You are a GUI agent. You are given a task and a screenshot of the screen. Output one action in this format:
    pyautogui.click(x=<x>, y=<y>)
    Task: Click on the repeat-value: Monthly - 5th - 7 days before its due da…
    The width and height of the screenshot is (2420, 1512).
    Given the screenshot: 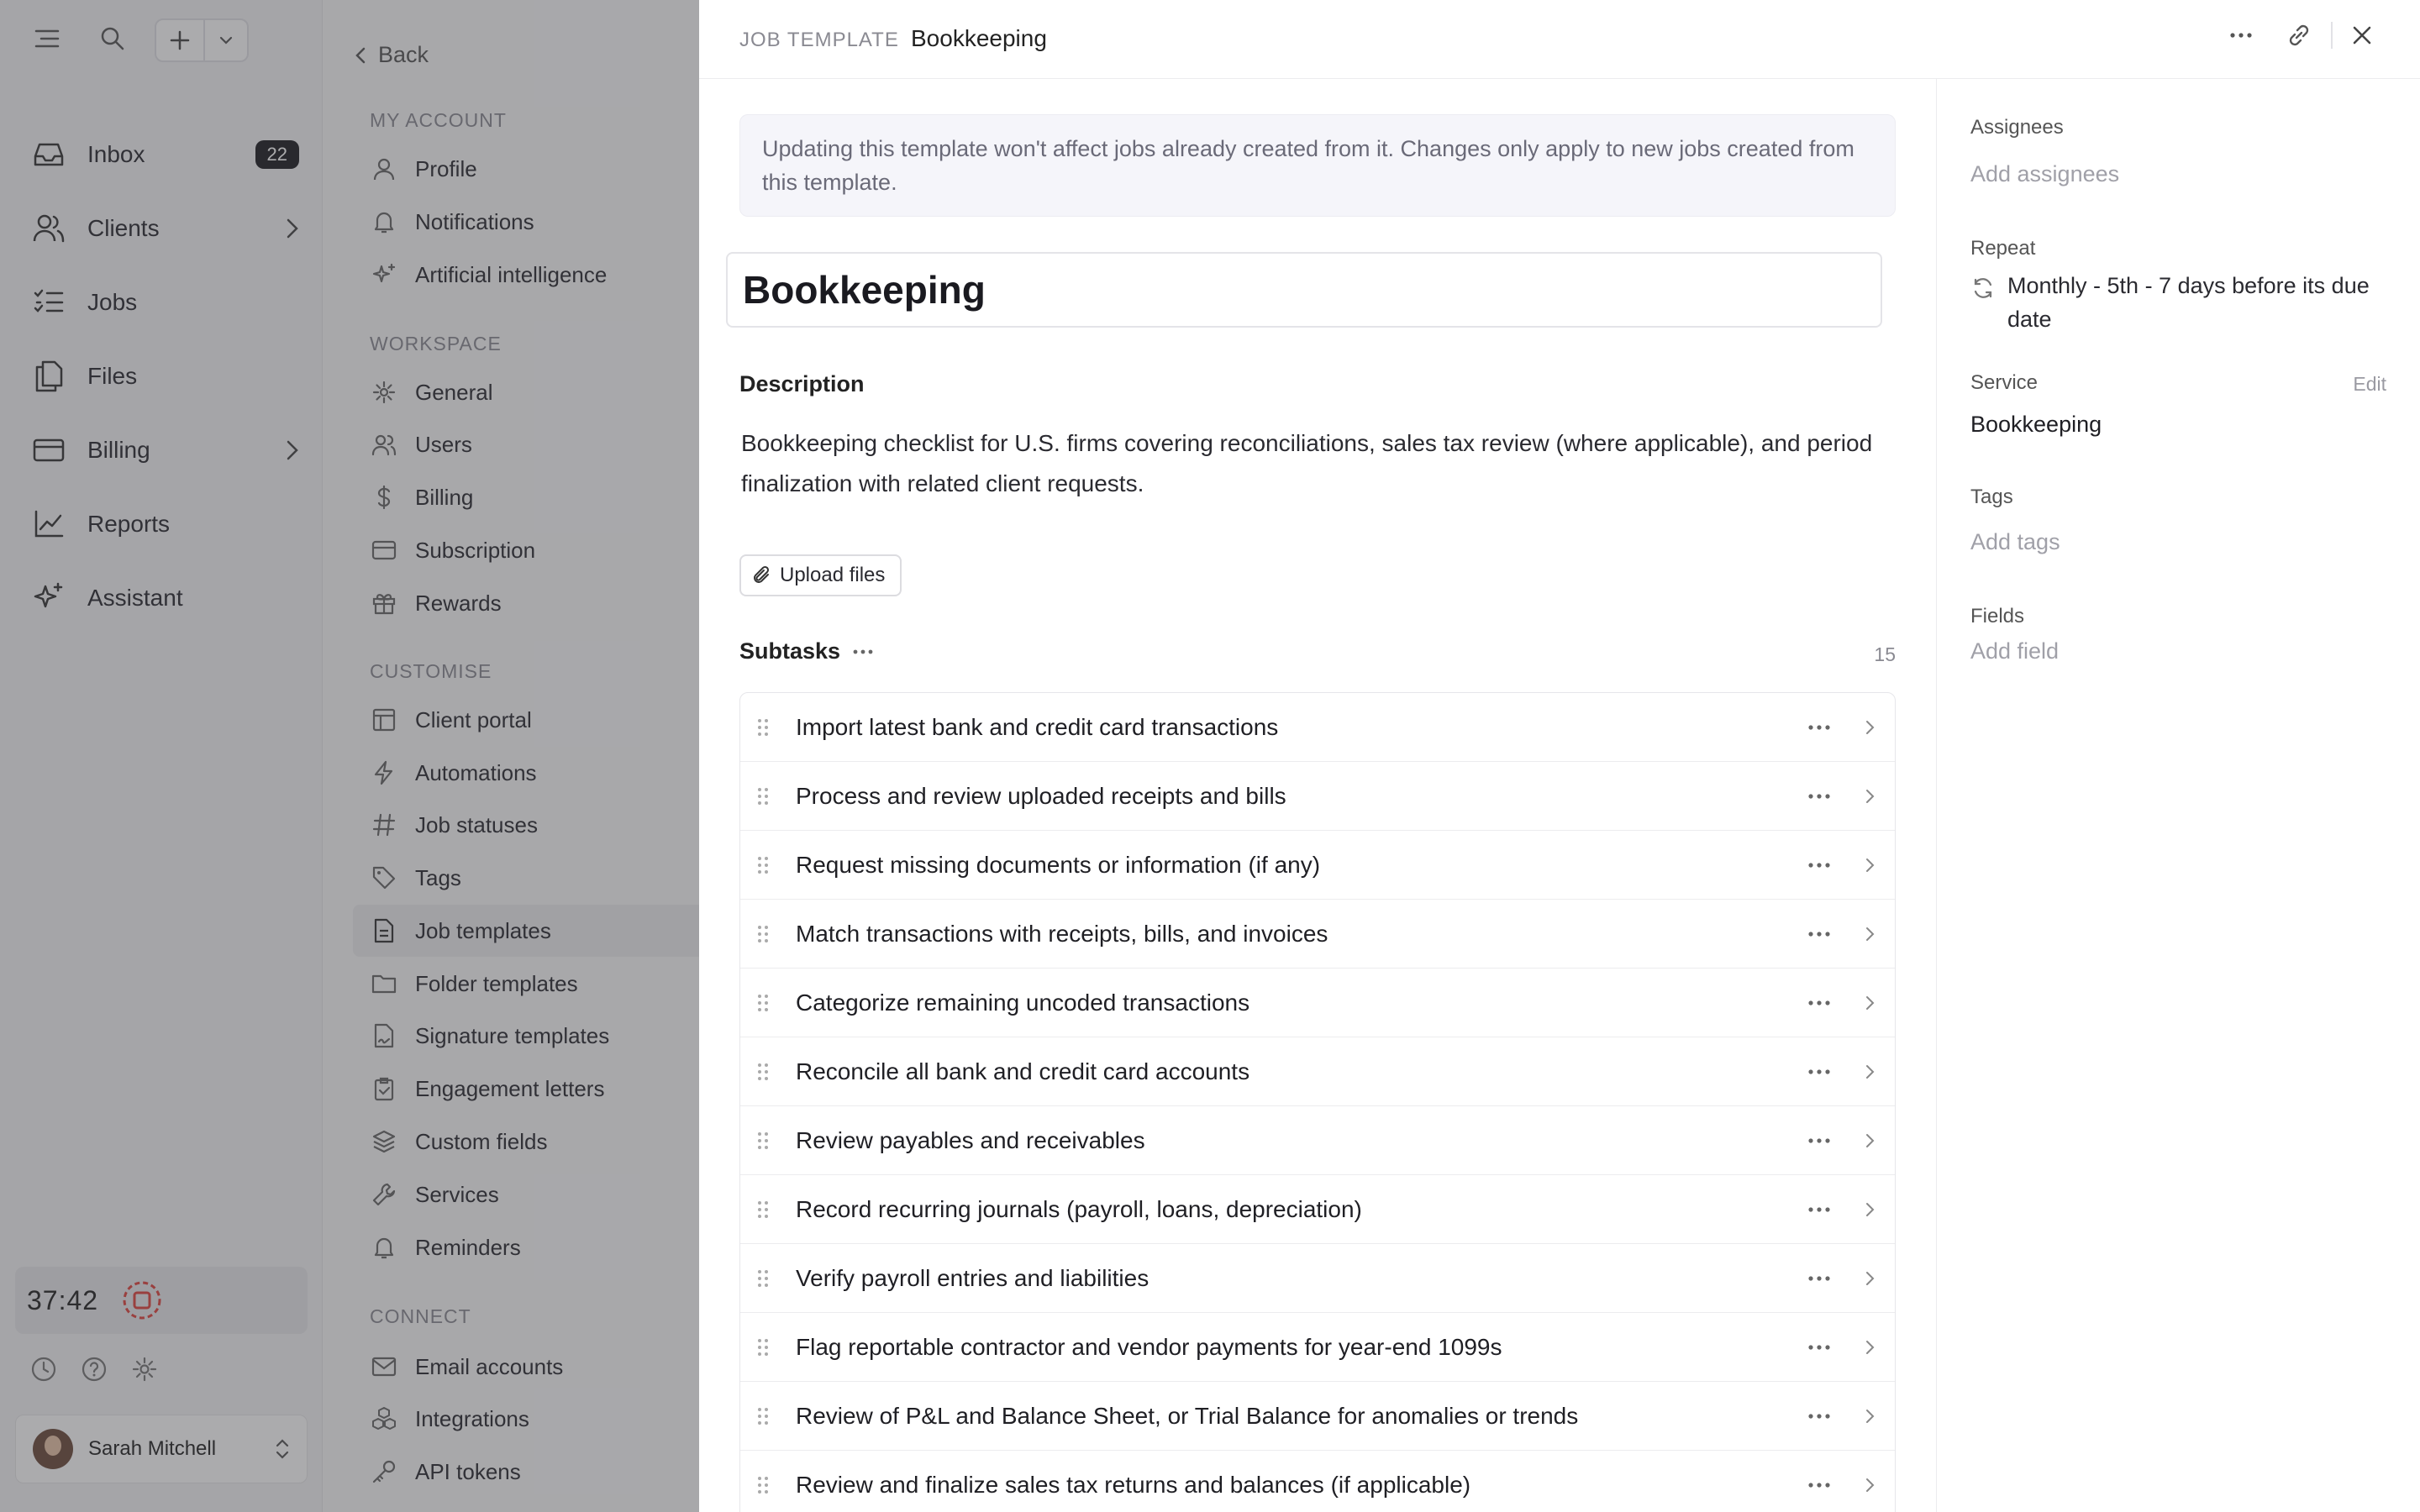 What is the action you would take?
    pyautogui.click(x=2188, y=302)
    